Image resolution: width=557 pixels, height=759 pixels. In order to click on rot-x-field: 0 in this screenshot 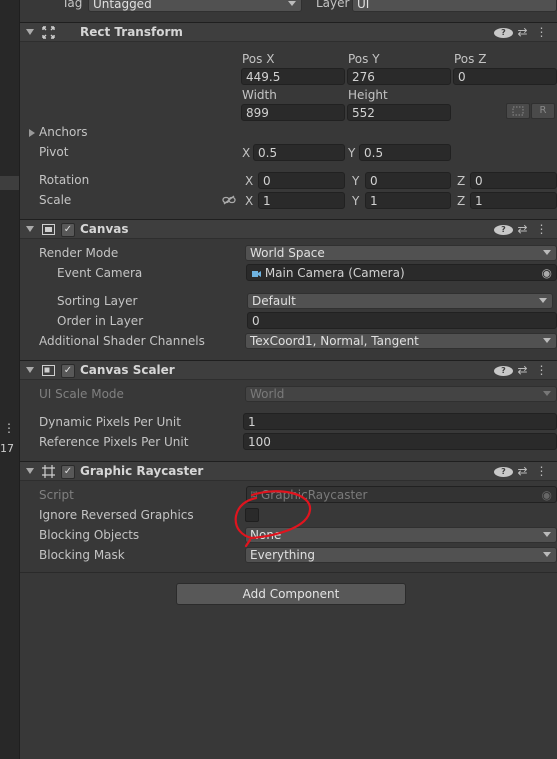, I will do `click(301, 180)`.